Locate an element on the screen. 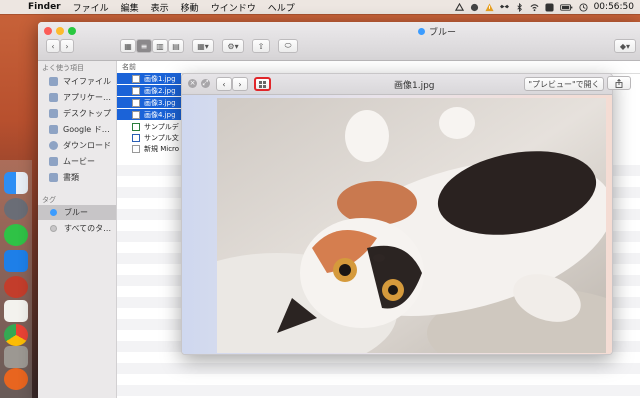 This screenshot has height=398, width=640. window-title: ブルー is located at coordinates (437, 31).